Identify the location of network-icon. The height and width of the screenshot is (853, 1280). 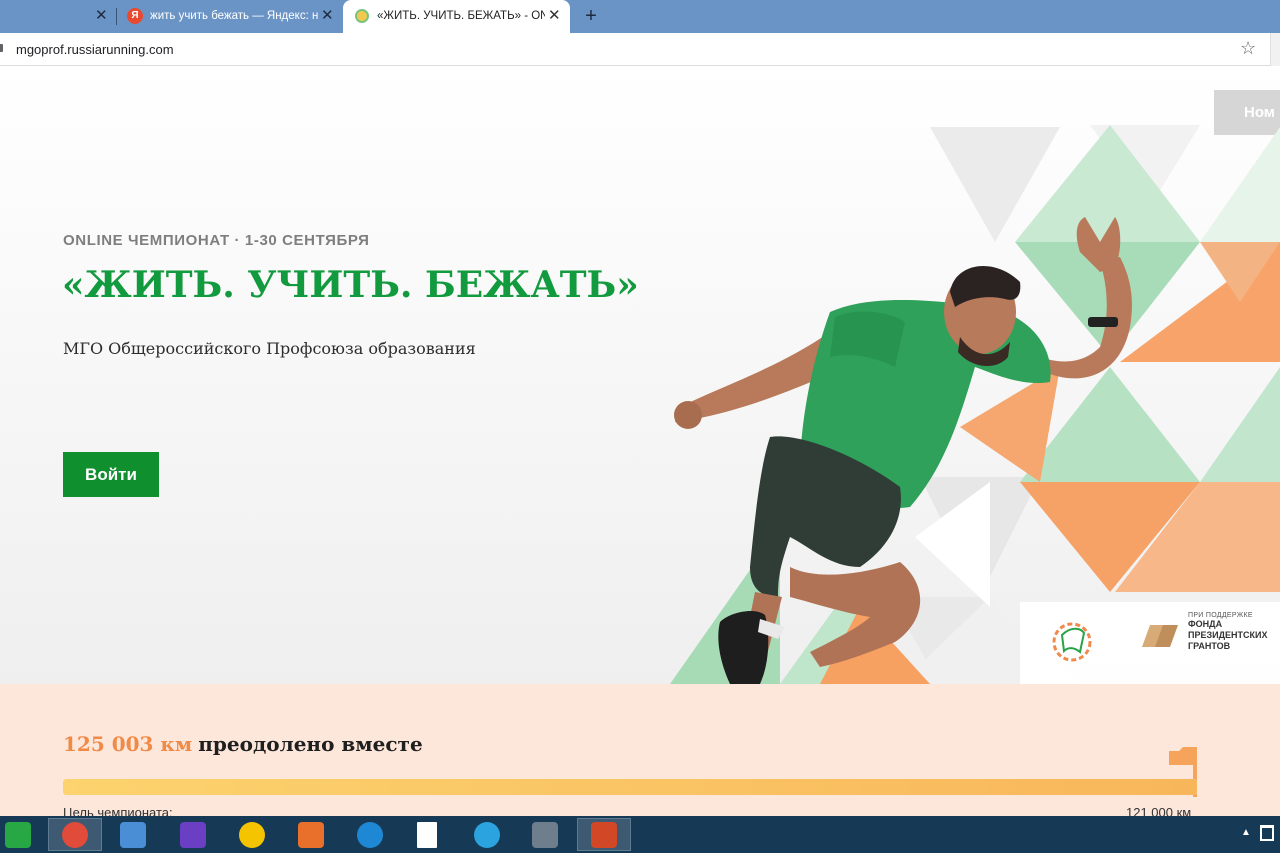
(1267, 833).